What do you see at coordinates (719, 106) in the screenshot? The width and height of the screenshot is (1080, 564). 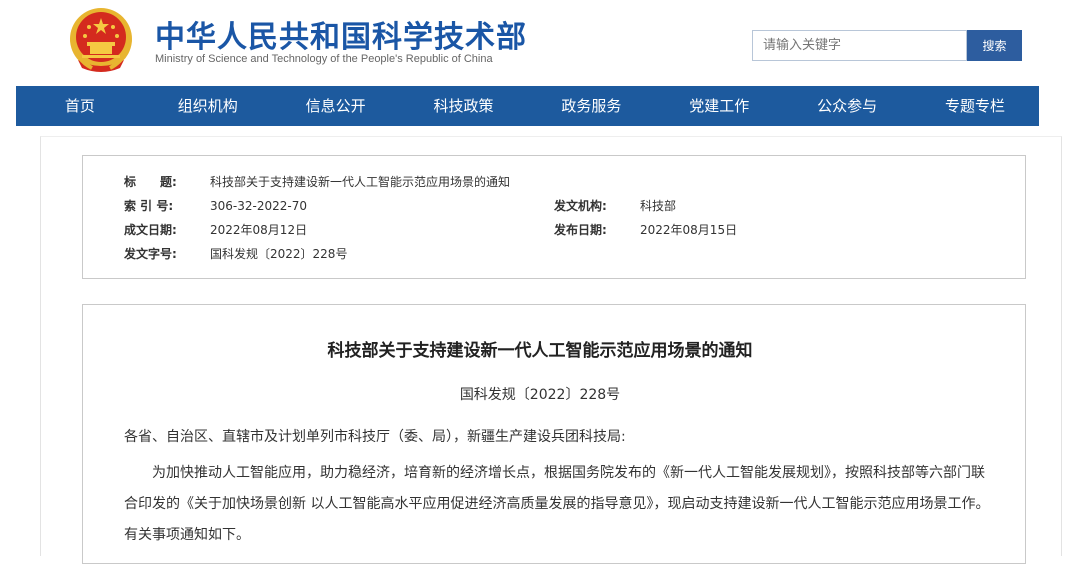 I see `nav-item-party: 党建工作` at bounding box center [719, 106].